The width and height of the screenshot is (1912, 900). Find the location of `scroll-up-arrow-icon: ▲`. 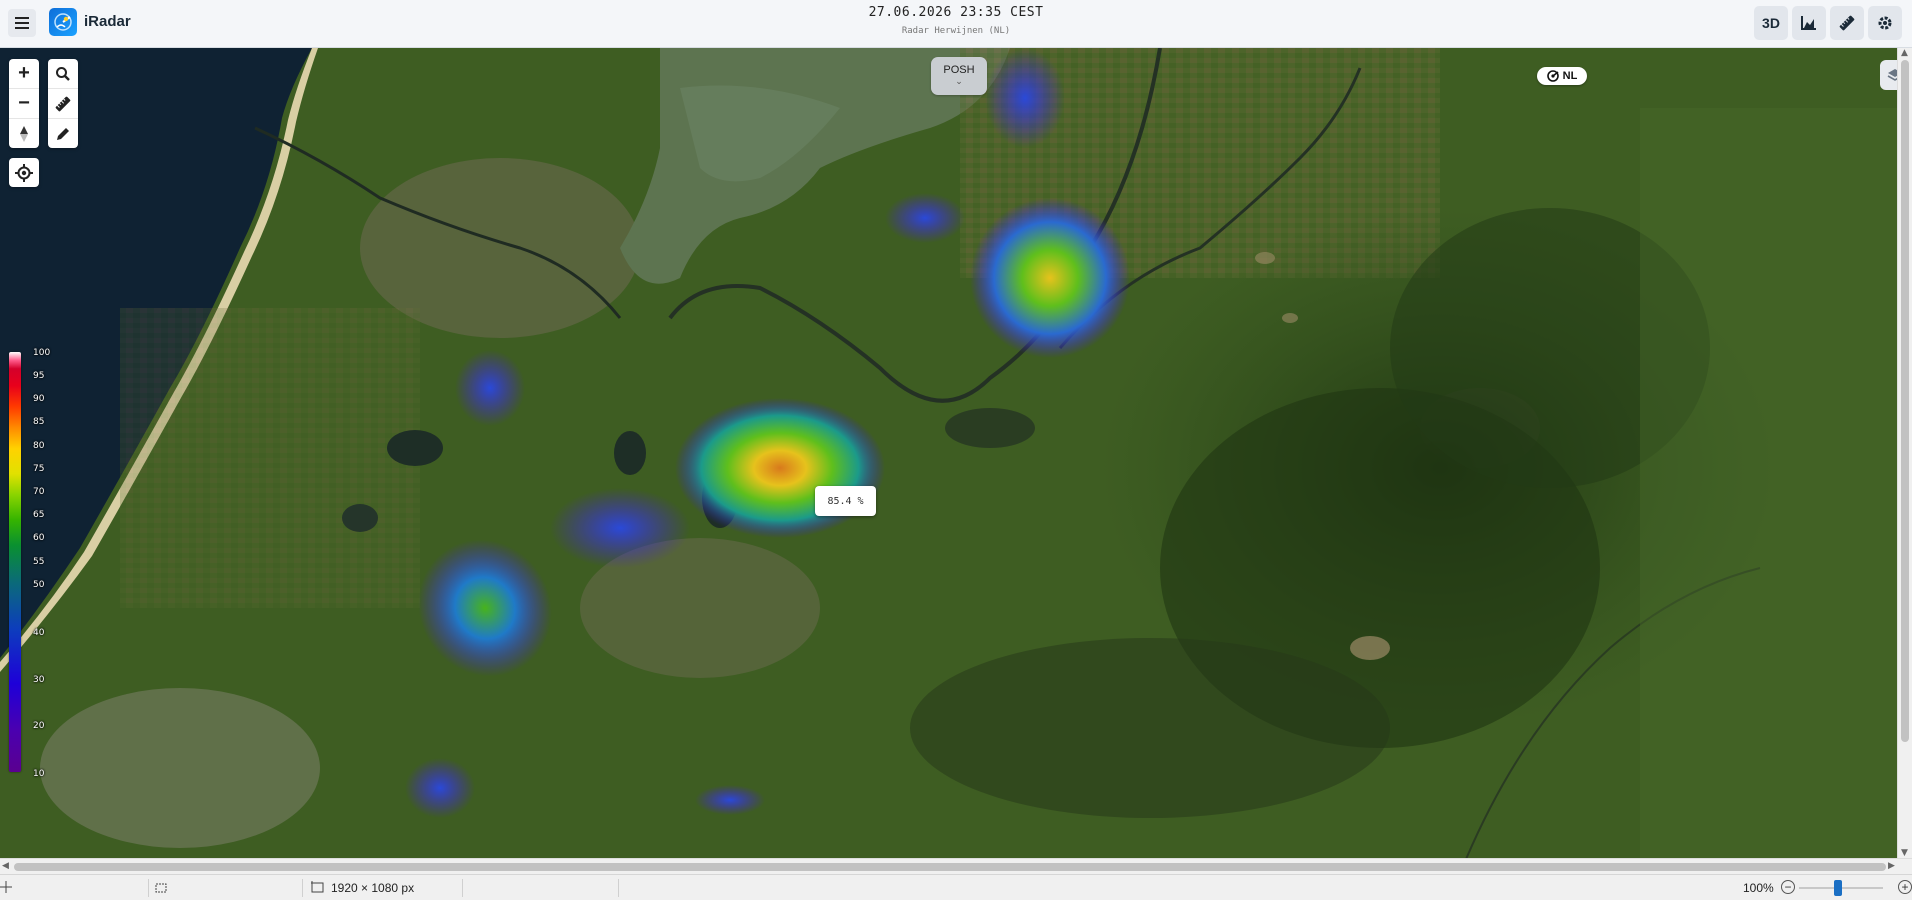

scroll-up-arrow-icon: ▲ is located at coordinates (1904, 53).